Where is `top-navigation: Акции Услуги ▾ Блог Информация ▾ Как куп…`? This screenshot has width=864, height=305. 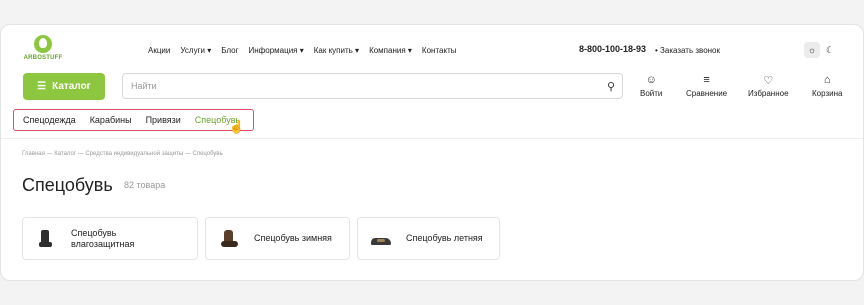
top-navigation: Акции Услуги ▾ Блог Информация ▾ Как куп… is located at coordinates (302, 50).